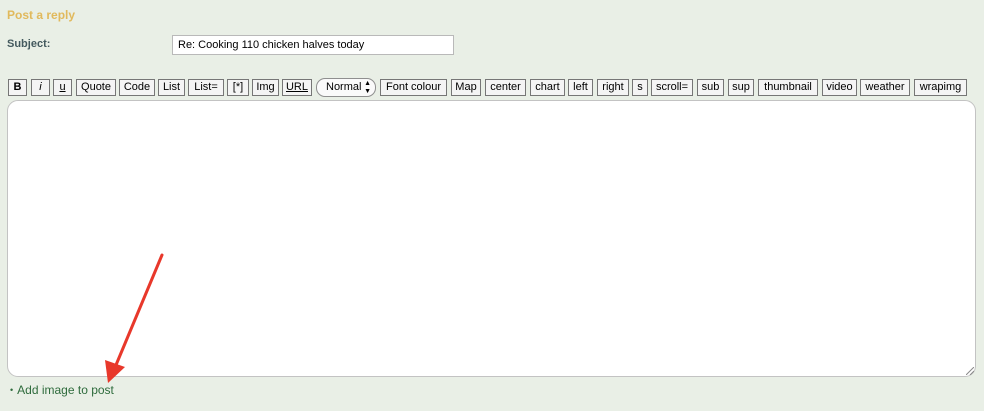 This screenshot has height=411, width=984. Describe the element at coordinates (839, 87) in the screenshot. I see `video-button: video` at that location.